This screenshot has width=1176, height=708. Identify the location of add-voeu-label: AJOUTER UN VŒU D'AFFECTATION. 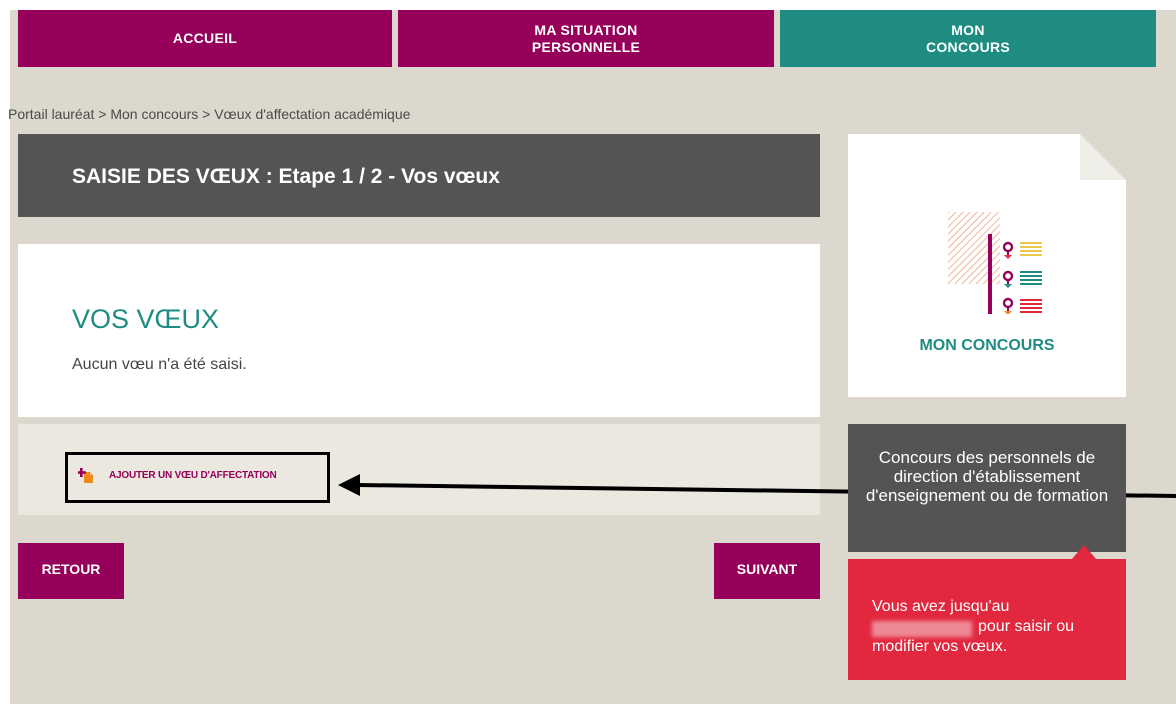
(193, 475).